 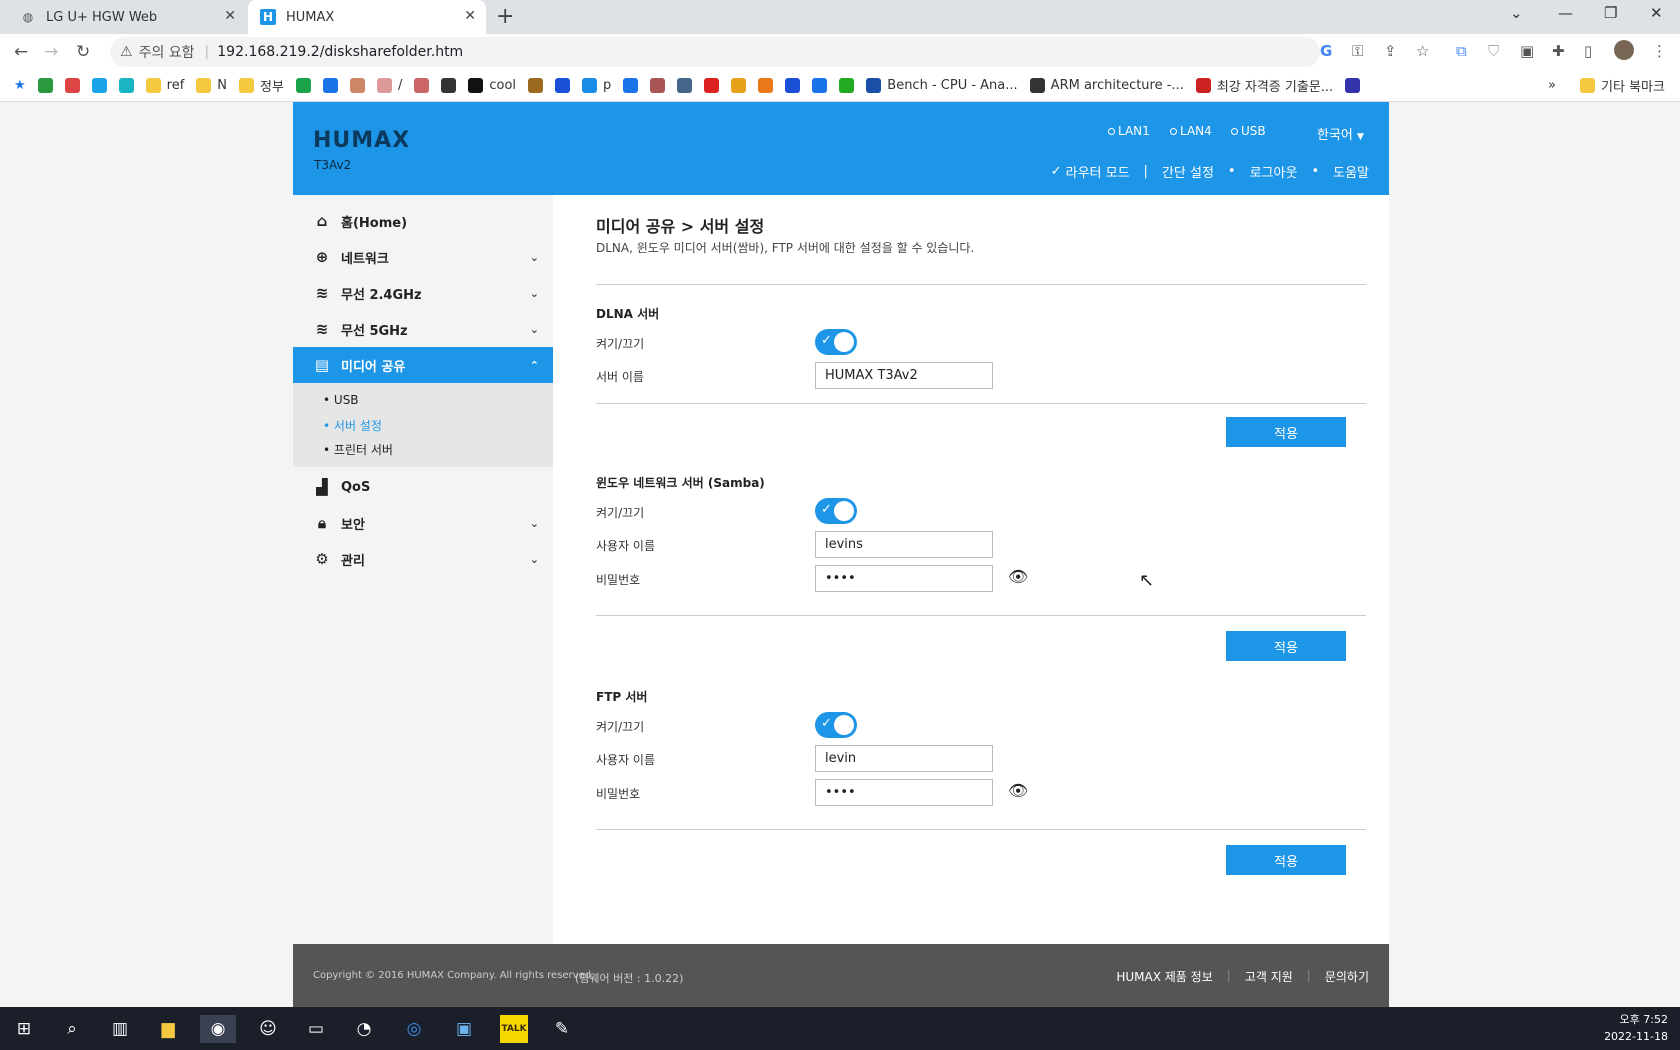 I want to click on puzzle-icon: ✚, so click(x=1558, y=51).